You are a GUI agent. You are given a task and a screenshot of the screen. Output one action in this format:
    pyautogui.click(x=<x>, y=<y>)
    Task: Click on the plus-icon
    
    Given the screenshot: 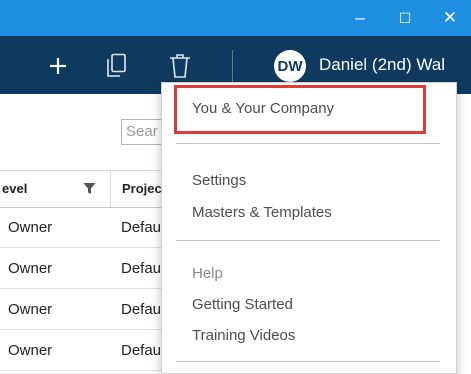 What is the action you would take?
    pyautogui.click(x=58, y=66)
    